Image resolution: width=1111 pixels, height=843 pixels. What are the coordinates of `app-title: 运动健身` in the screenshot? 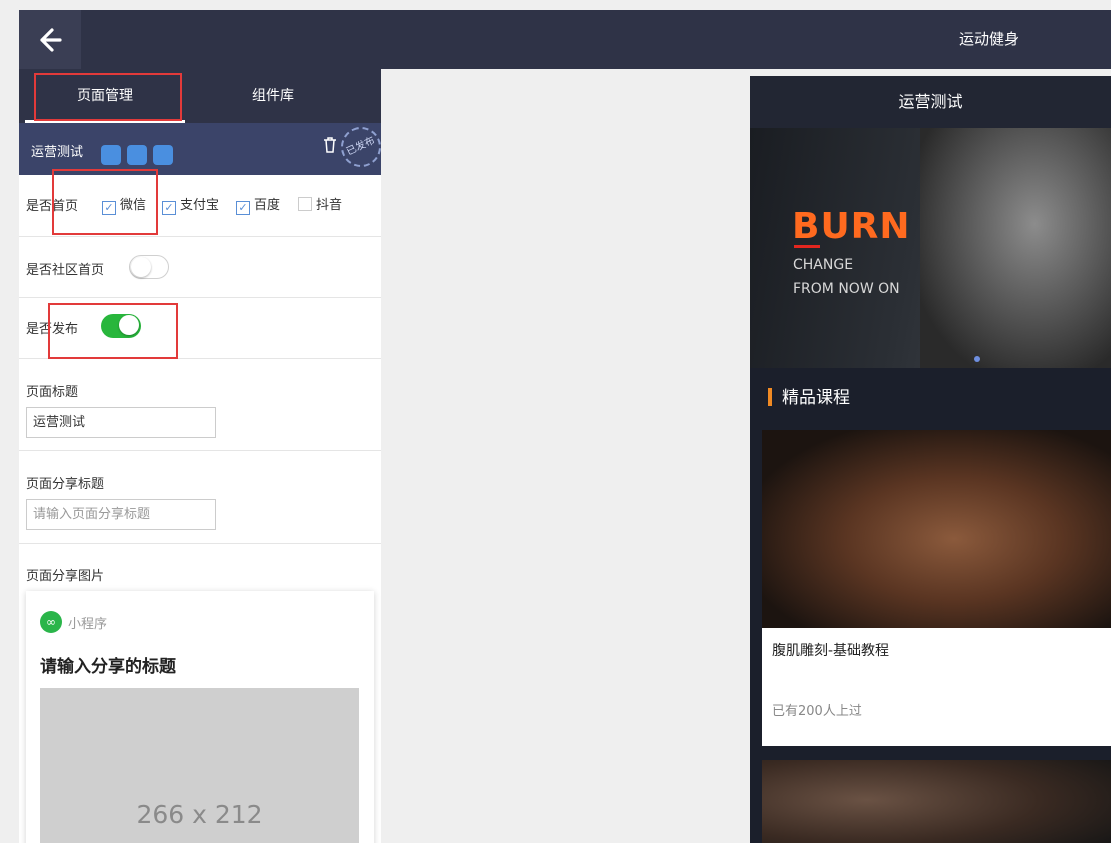 It's located at (988, 39).